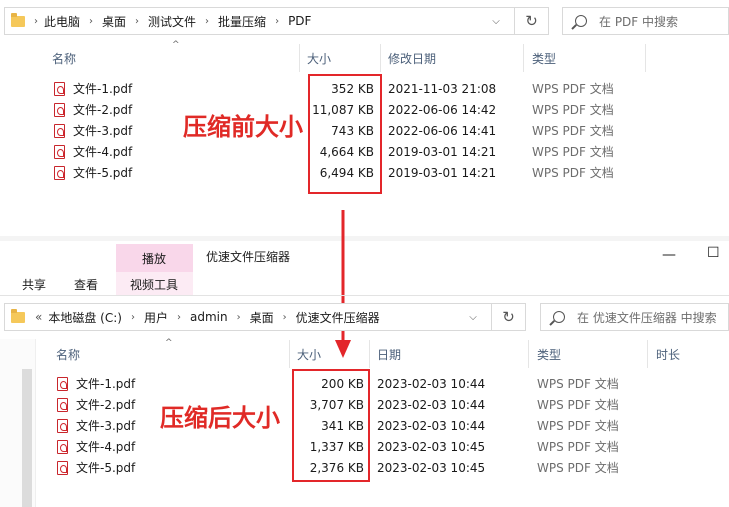 Image resolution: width=729 pixels, height=507 pixels. I want to click on breadcrumb-item-batch-compress: 批量压缩, so click(242, 21).